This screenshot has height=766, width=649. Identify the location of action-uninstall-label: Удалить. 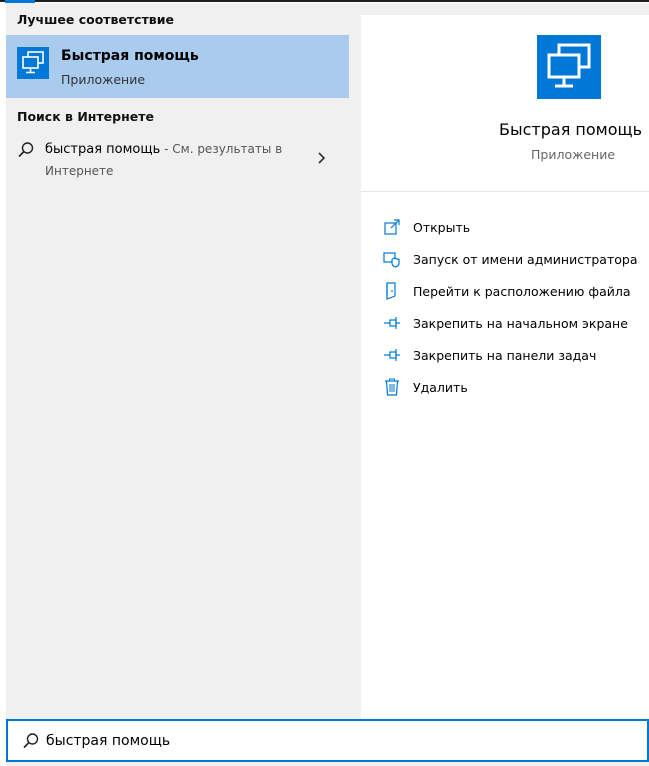
(440, 387).